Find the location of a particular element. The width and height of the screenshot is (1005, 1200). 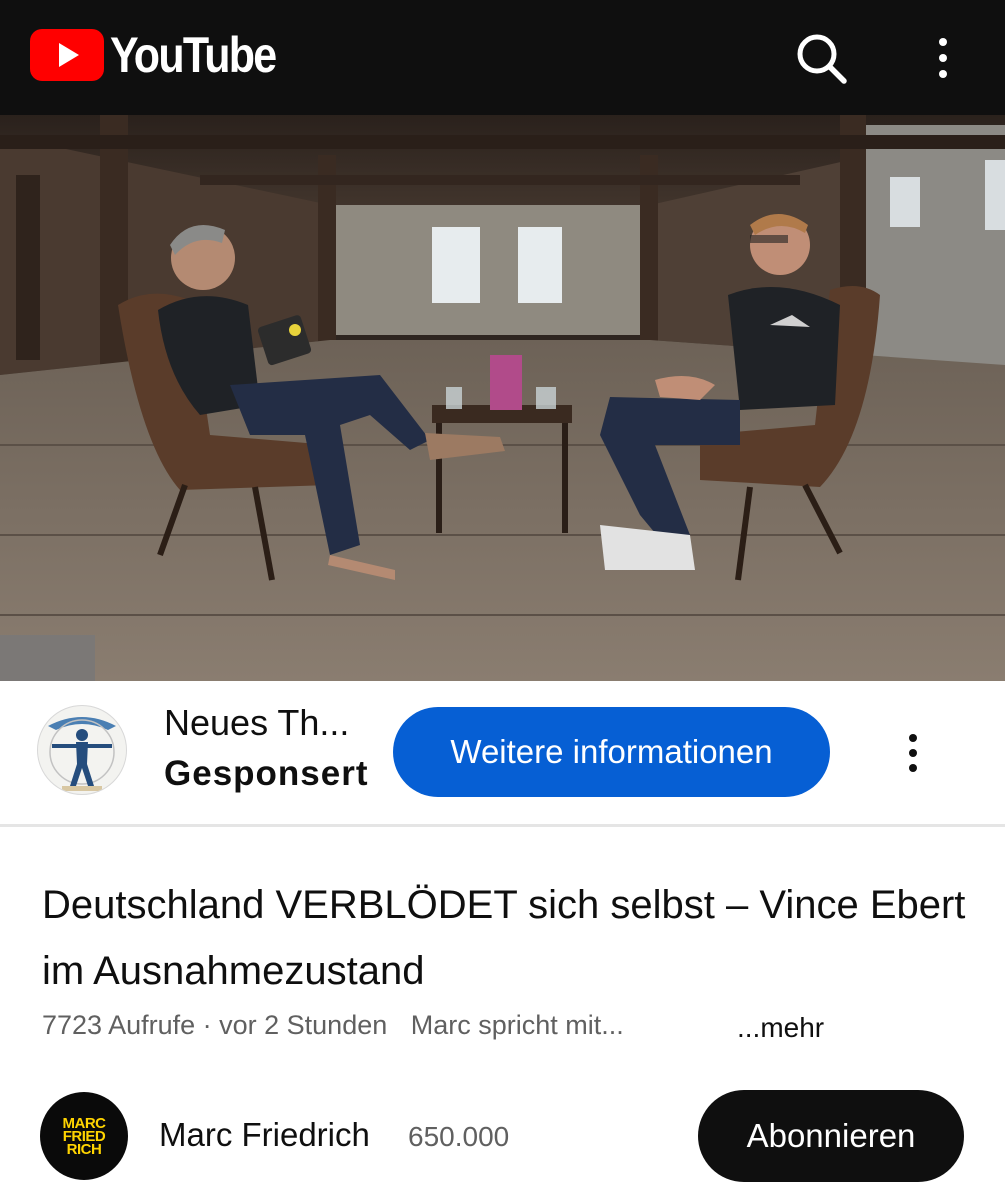

channel-name: Marc Friedrich is located at coordinates (264, 1135).